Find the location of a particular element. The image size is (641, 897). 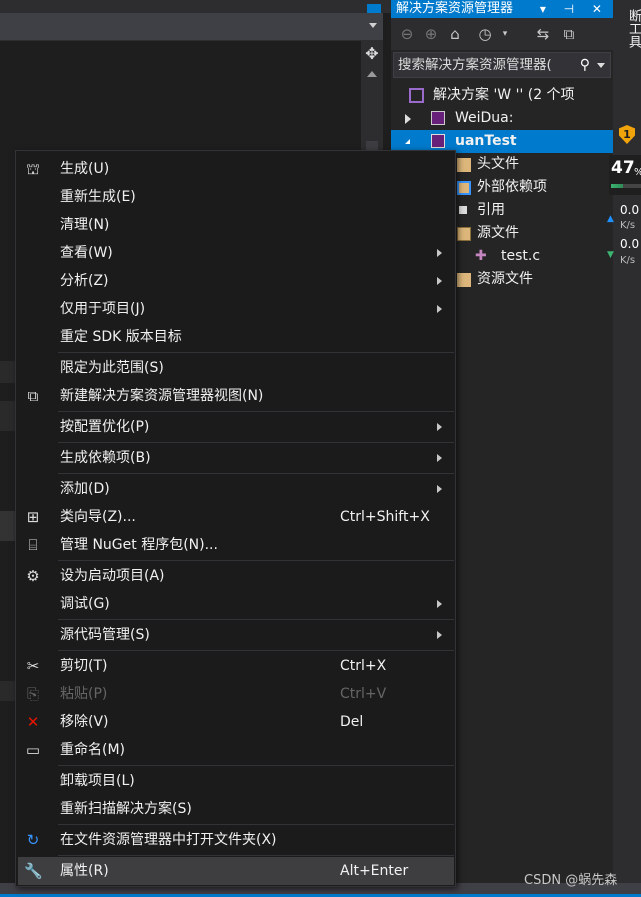

menu-item-rescan-solution: 重新扫描解决方案(S) is located at coordinates (235, 809).